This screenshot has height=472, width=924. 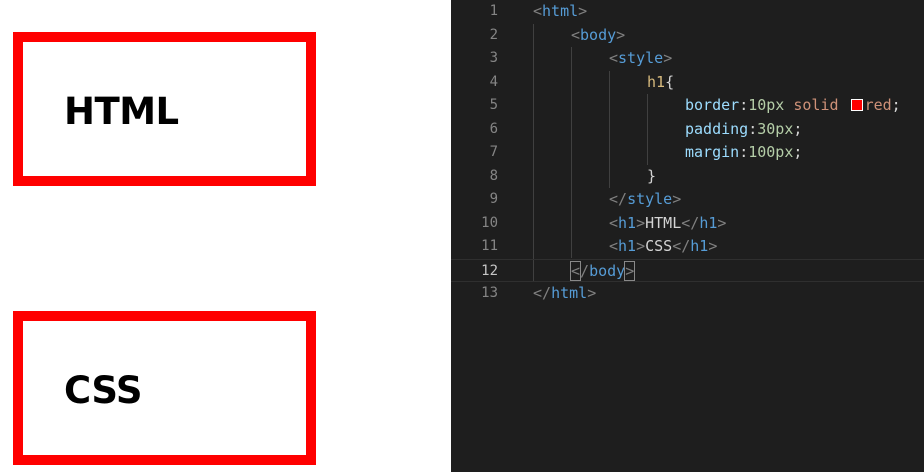 What do you see at coordinates (645, 200) in the screenshot?
I see `code-text: </style>` at bounding box center [645, 200].